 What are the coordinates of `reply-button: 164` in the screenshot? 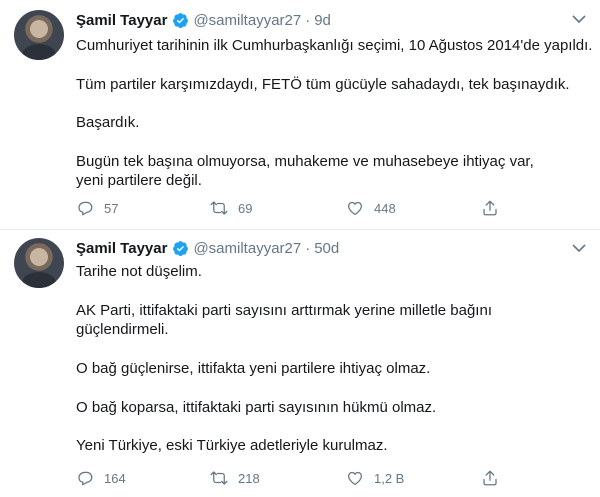 It's located at (101, 478).